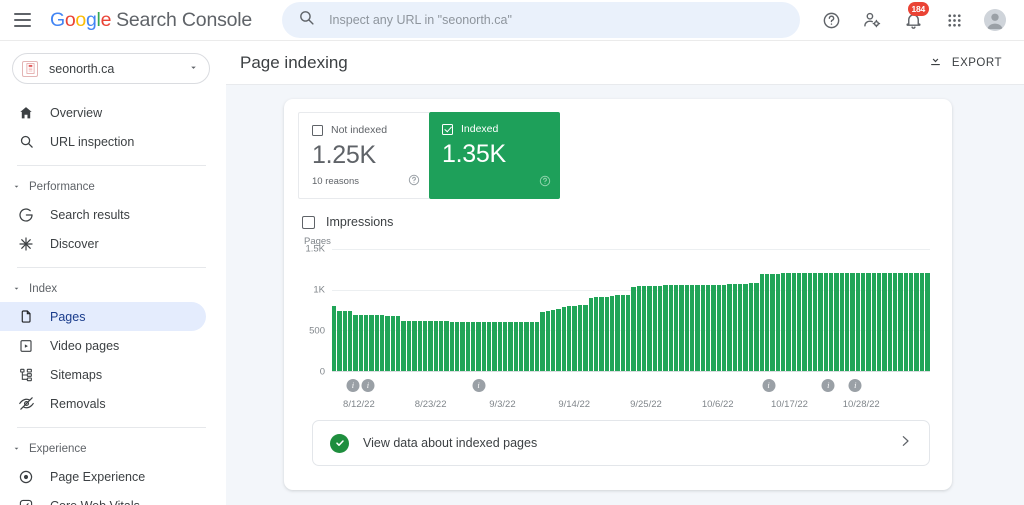 The width and height of the screenshot is (1024, 505). I want to click on sidebar-item-pages: Pages, so click(103, 316).